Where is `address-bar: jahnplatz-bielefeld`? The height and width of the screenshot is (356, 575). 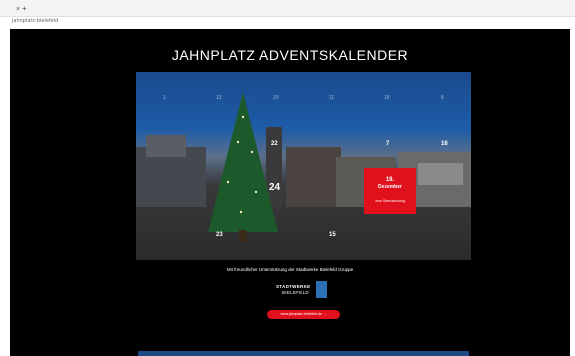 address-bar: jahnplatz-bielefeld is located at coordinates (287, 23).